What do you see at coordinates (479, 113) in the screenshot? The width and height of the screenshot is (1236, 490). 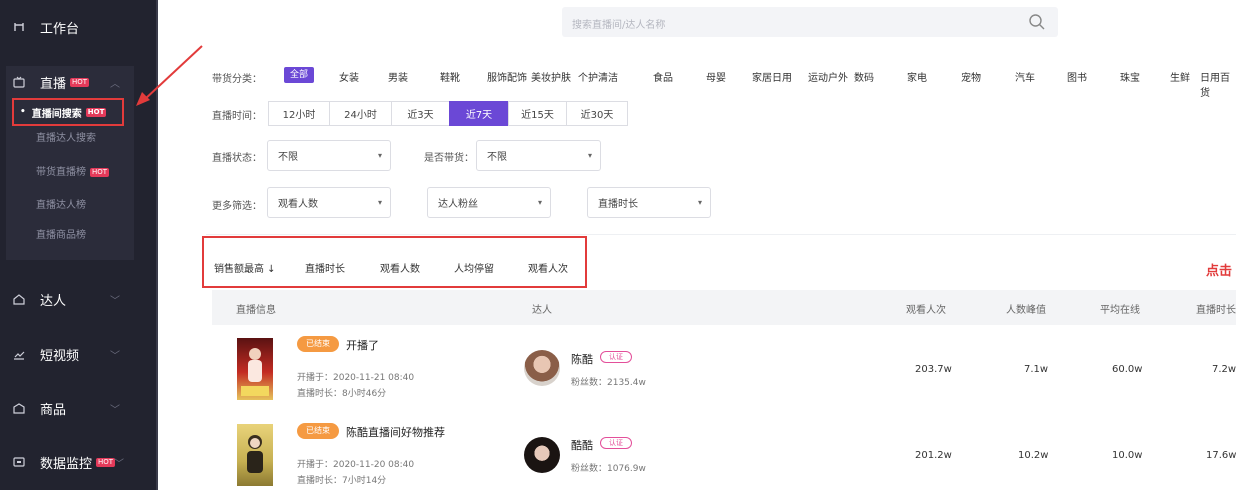 I see `time-option: 近7天` at bounding box center [479, 113].